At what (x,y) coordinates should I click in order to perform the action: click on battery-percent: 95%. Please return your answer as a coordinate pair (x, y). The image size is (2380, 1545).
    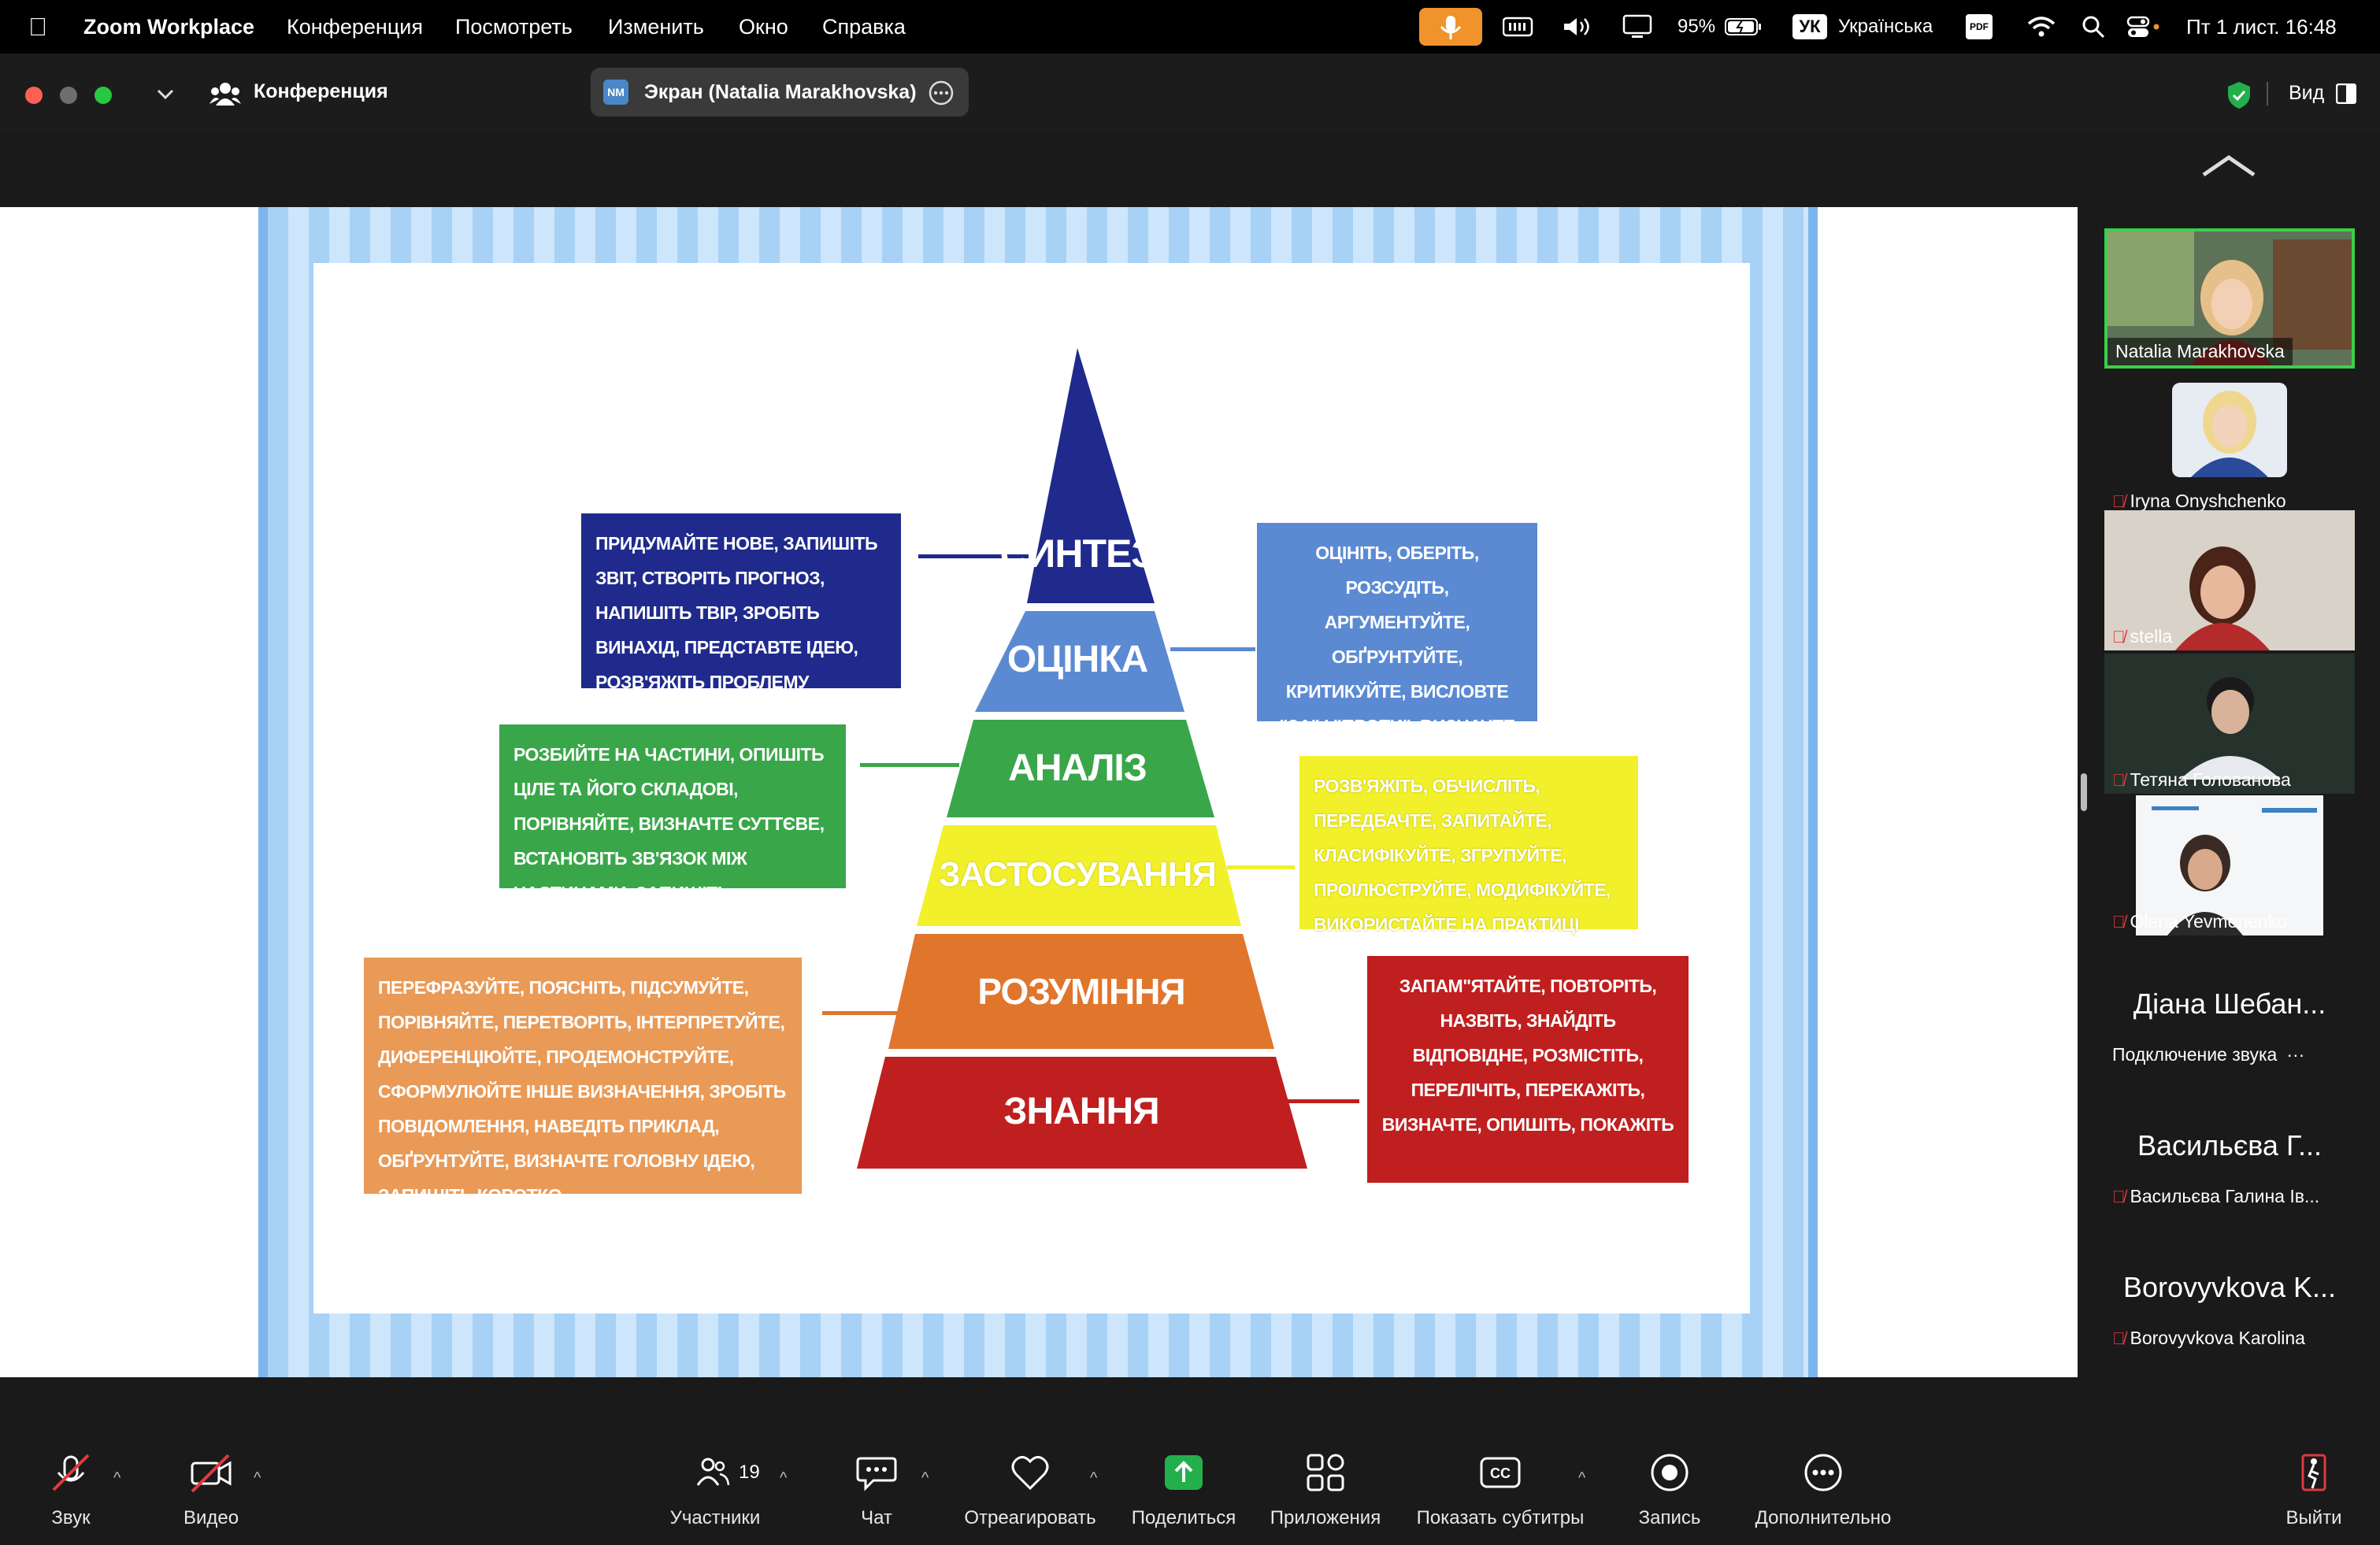
    Looking at the image, I should click on (1697, 26).